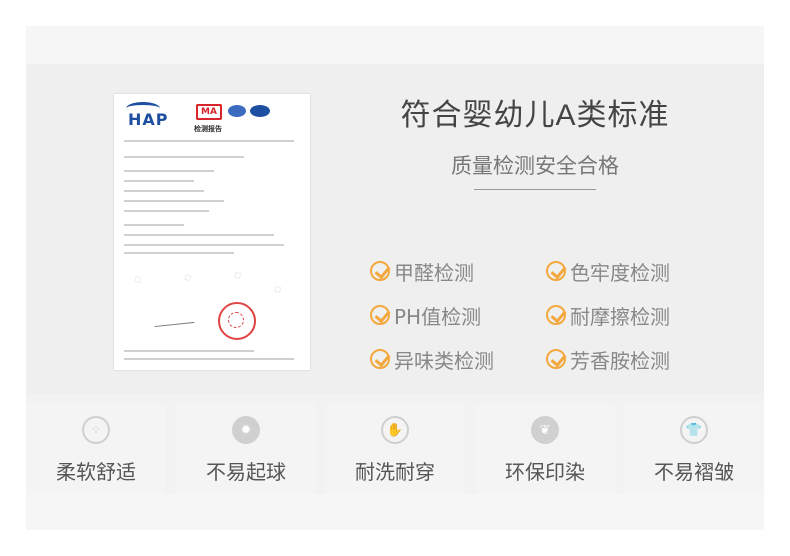  Describe the element at coordinates (535, 189) in the screenshot. I see `subtitle-divider` at that location.